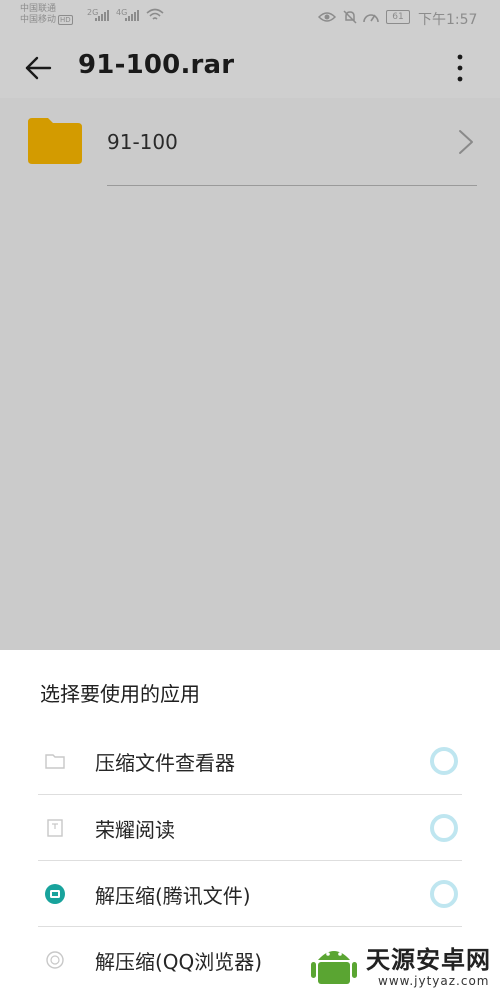 The image size is (500, 1000). Describe the element at coordinates (142, 142) in the screenshot. I see `list-item-label: 91-100` at that location.